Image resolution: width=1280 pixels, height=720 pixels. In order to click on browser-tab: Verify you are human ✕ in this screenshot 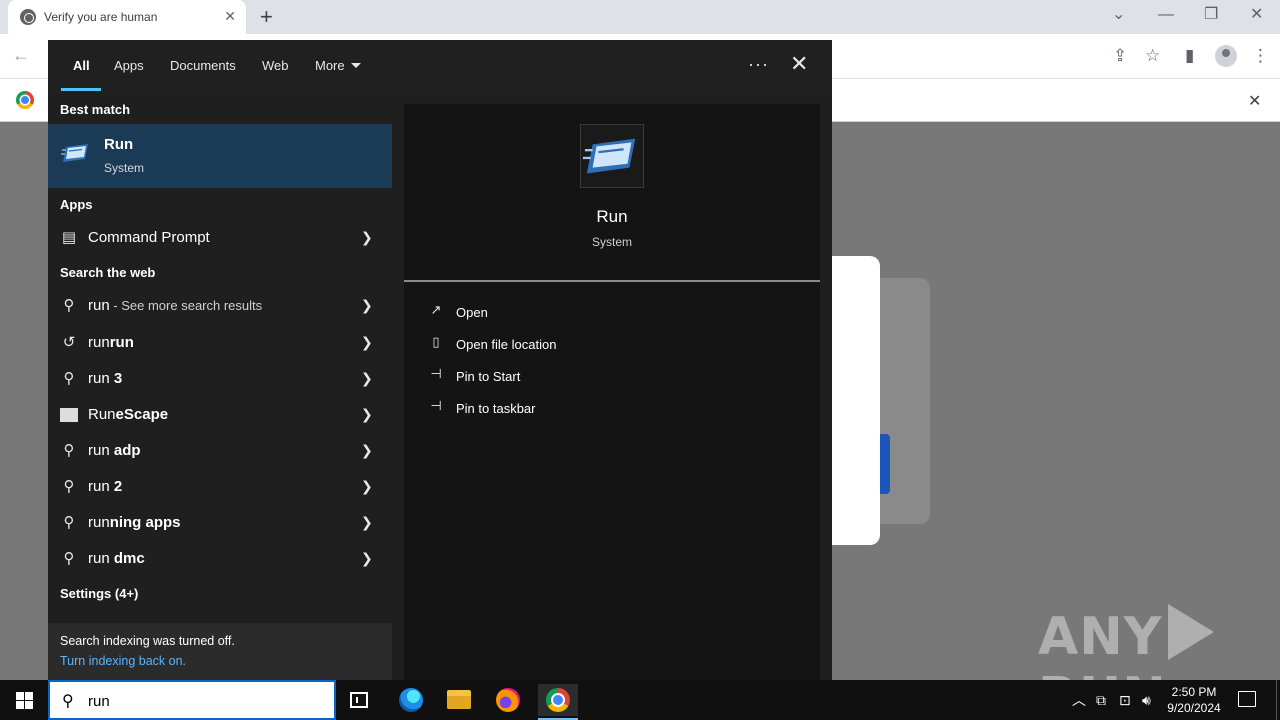, I will do `click(127, 17)`.